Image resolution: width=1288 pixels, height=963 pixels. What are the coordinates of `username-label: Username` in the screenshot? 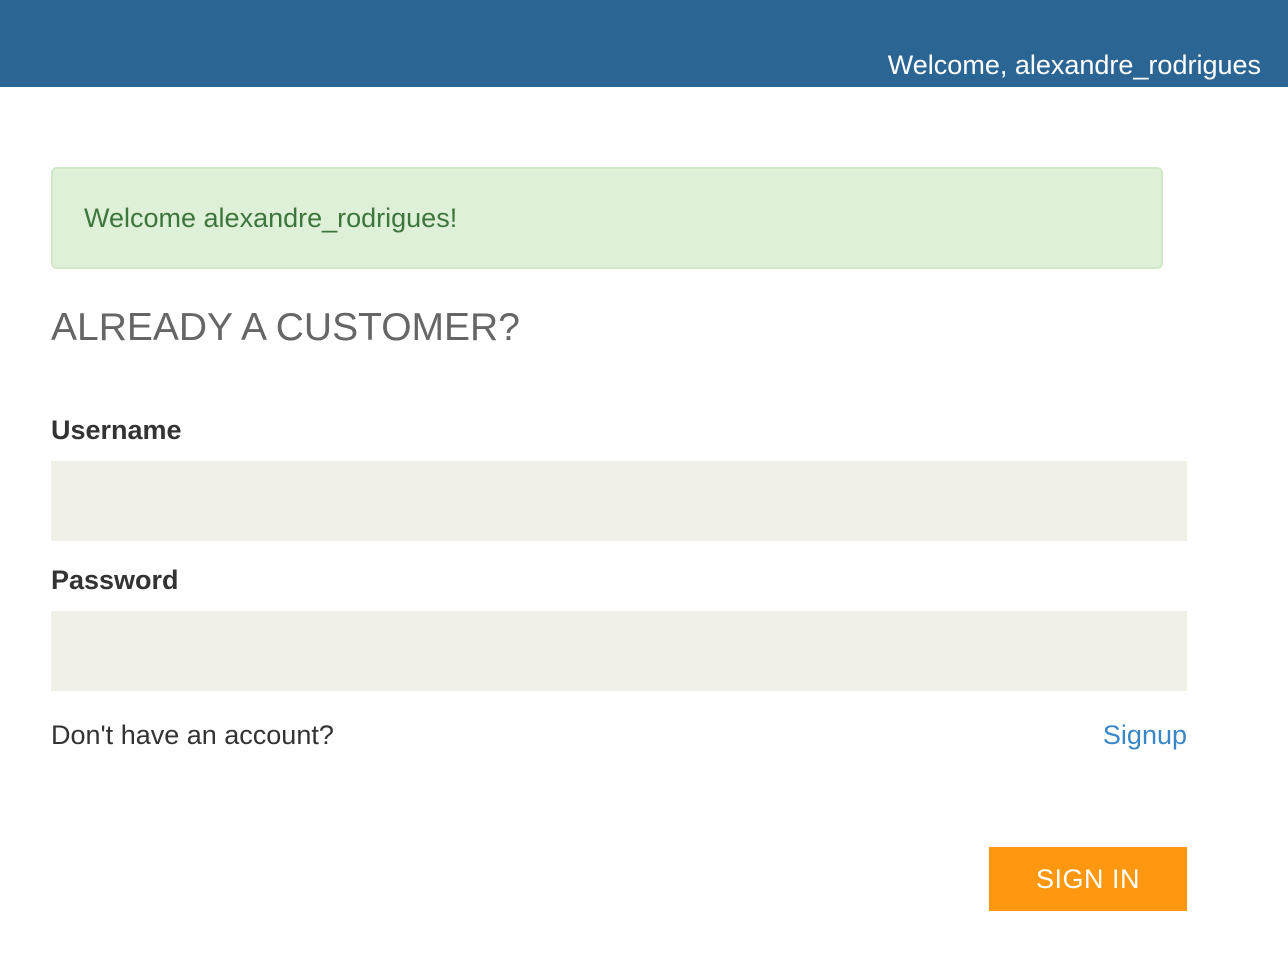 It's located at (116, 430).